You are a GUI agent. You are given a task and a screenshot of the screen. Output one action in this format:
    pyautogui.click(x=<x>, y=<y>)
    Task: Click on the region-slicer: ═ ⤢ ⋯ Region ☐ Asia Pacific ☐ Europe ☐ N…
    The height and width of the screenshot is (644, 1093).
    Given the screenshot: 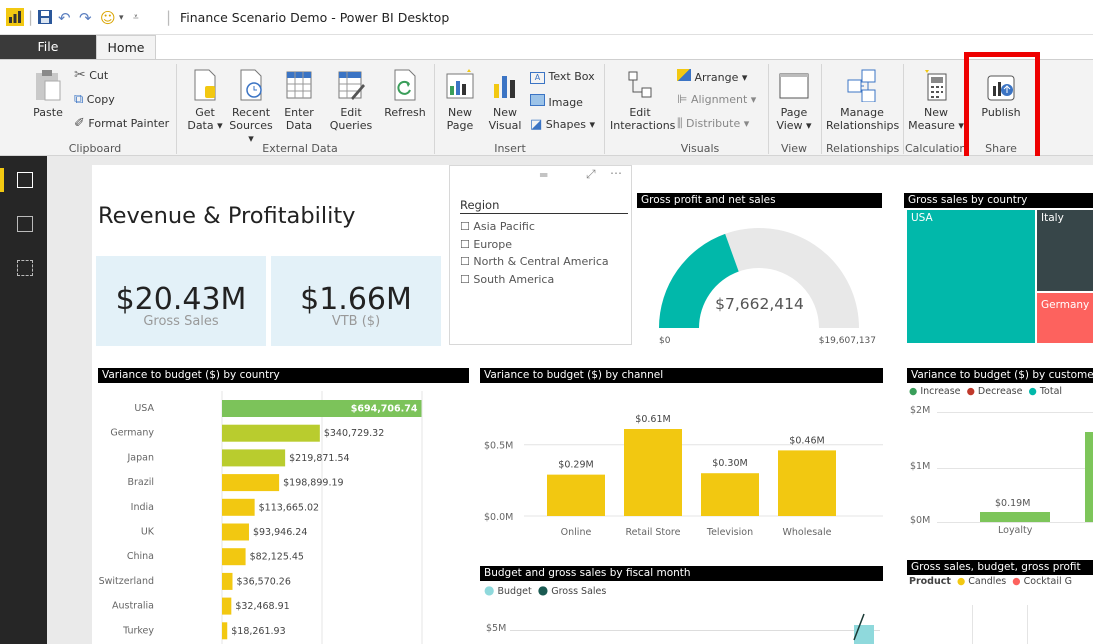 What is the action you would take?
    pyautogui.click(x=540, y=255)
    